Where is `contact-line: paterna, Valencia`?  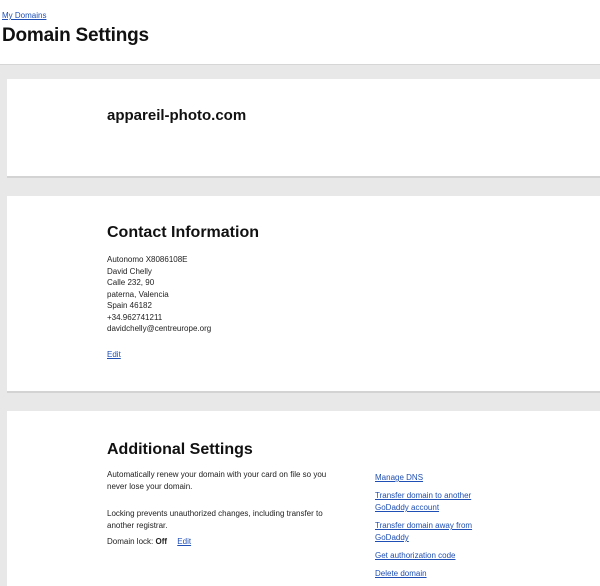 contact-line: paterna, Valencia is located at coordinates (138, 294).